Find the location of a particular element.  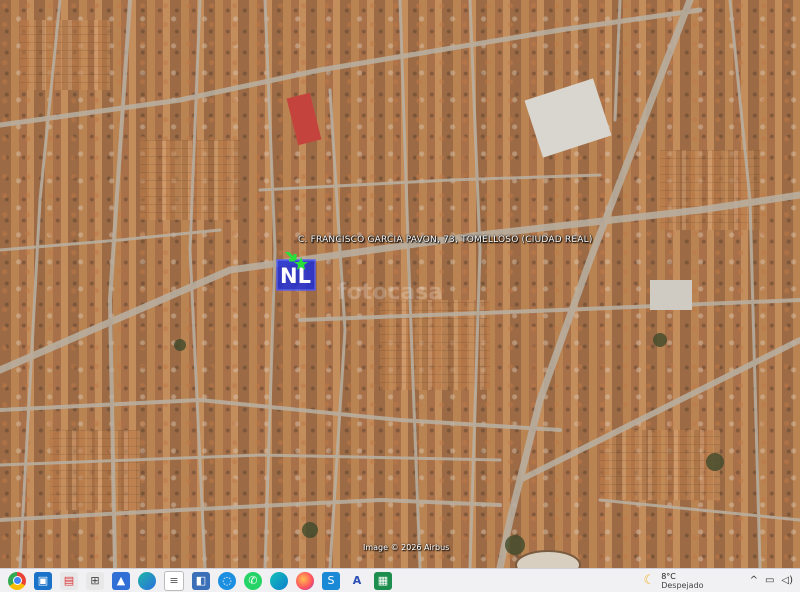

property-marker: NL is located at coordinates (296, 272).